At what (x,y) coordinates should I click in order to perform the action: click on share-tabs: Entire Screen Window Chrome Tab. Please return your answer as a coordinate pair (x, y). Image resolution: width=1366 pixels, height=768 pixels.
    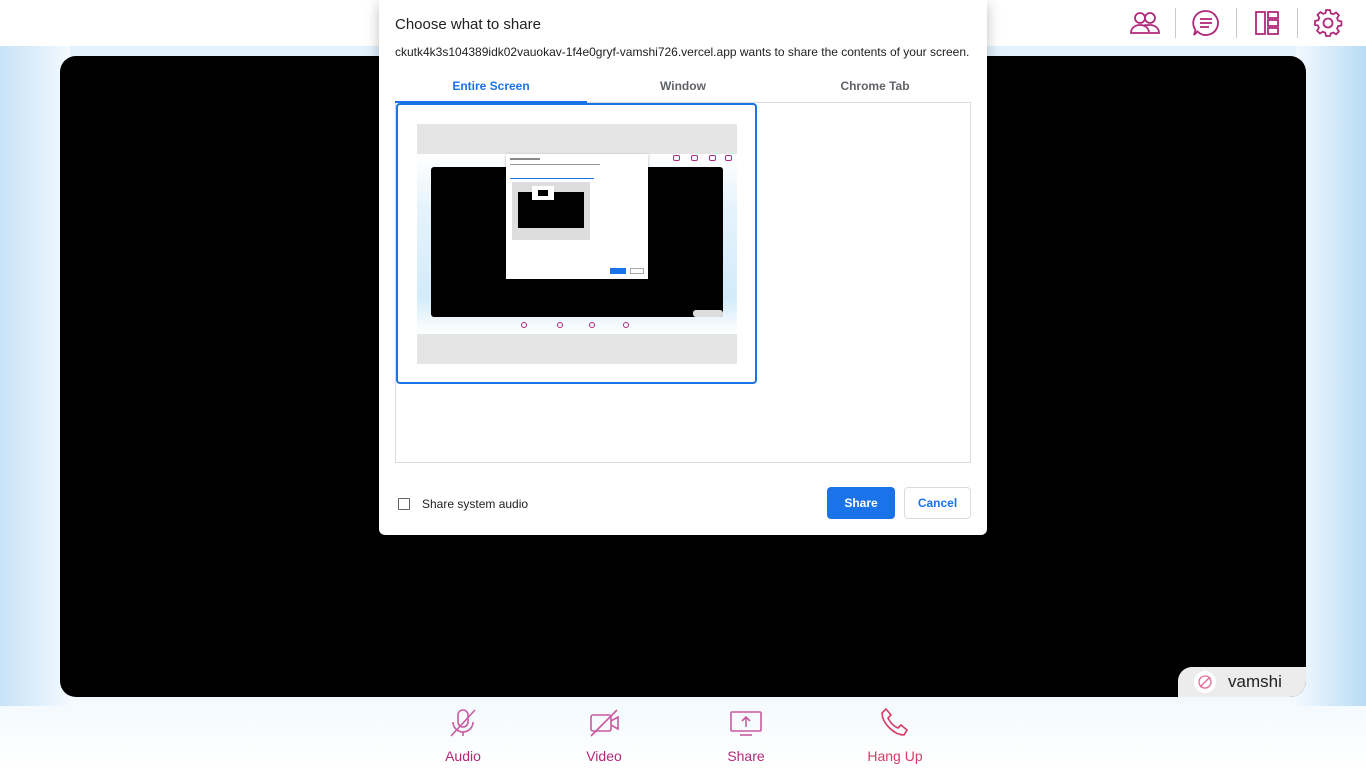
    Looking at the image, I should click on (683, 87).